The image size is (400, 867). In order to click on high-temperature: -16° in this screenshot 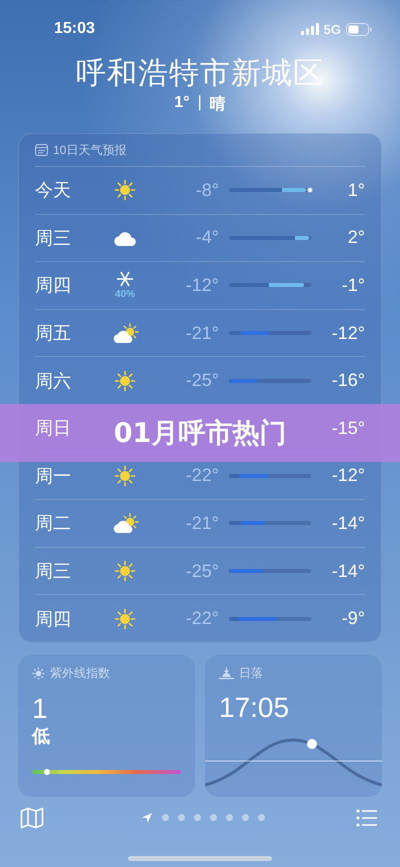, I will do `click(347, 381)`.